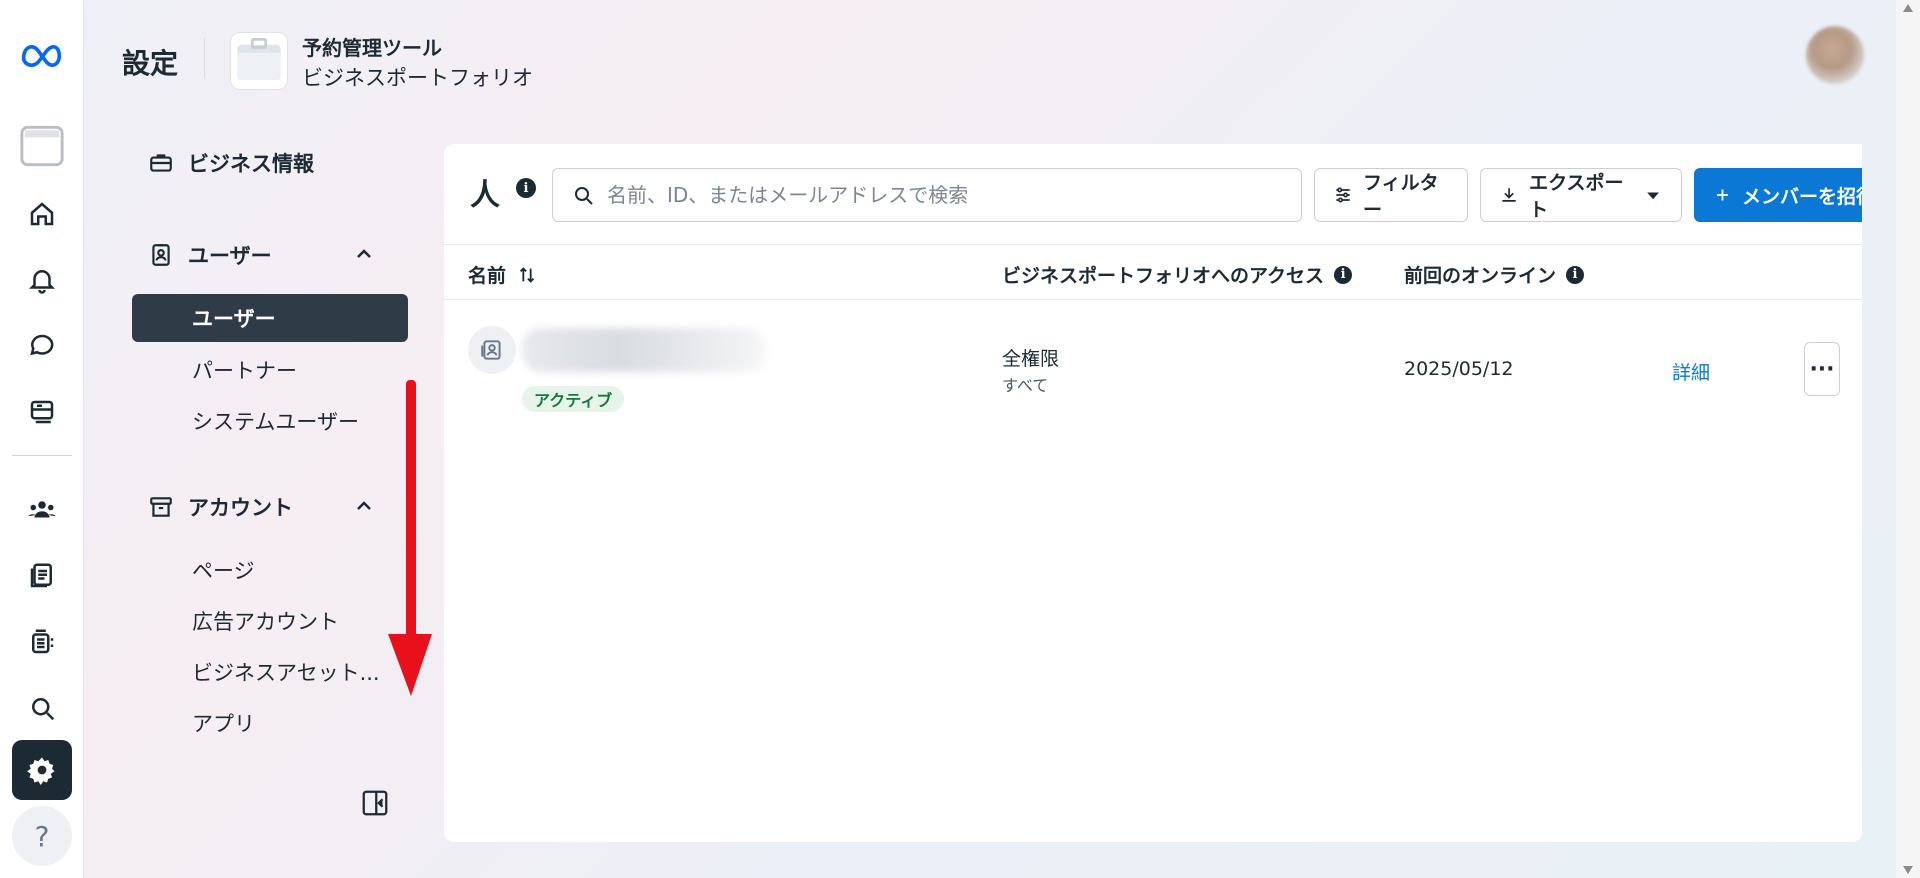  I want to click on home-icon, so click(42, 214).